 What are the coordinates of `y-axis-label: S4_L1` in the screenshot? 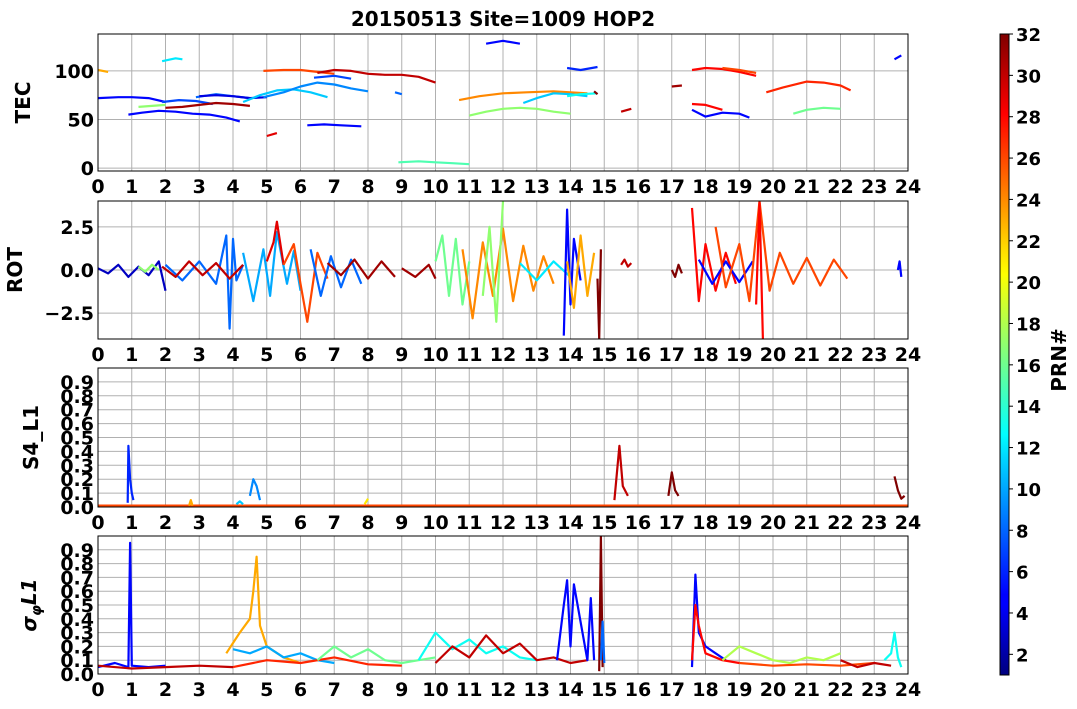 It's located at (31, 437).